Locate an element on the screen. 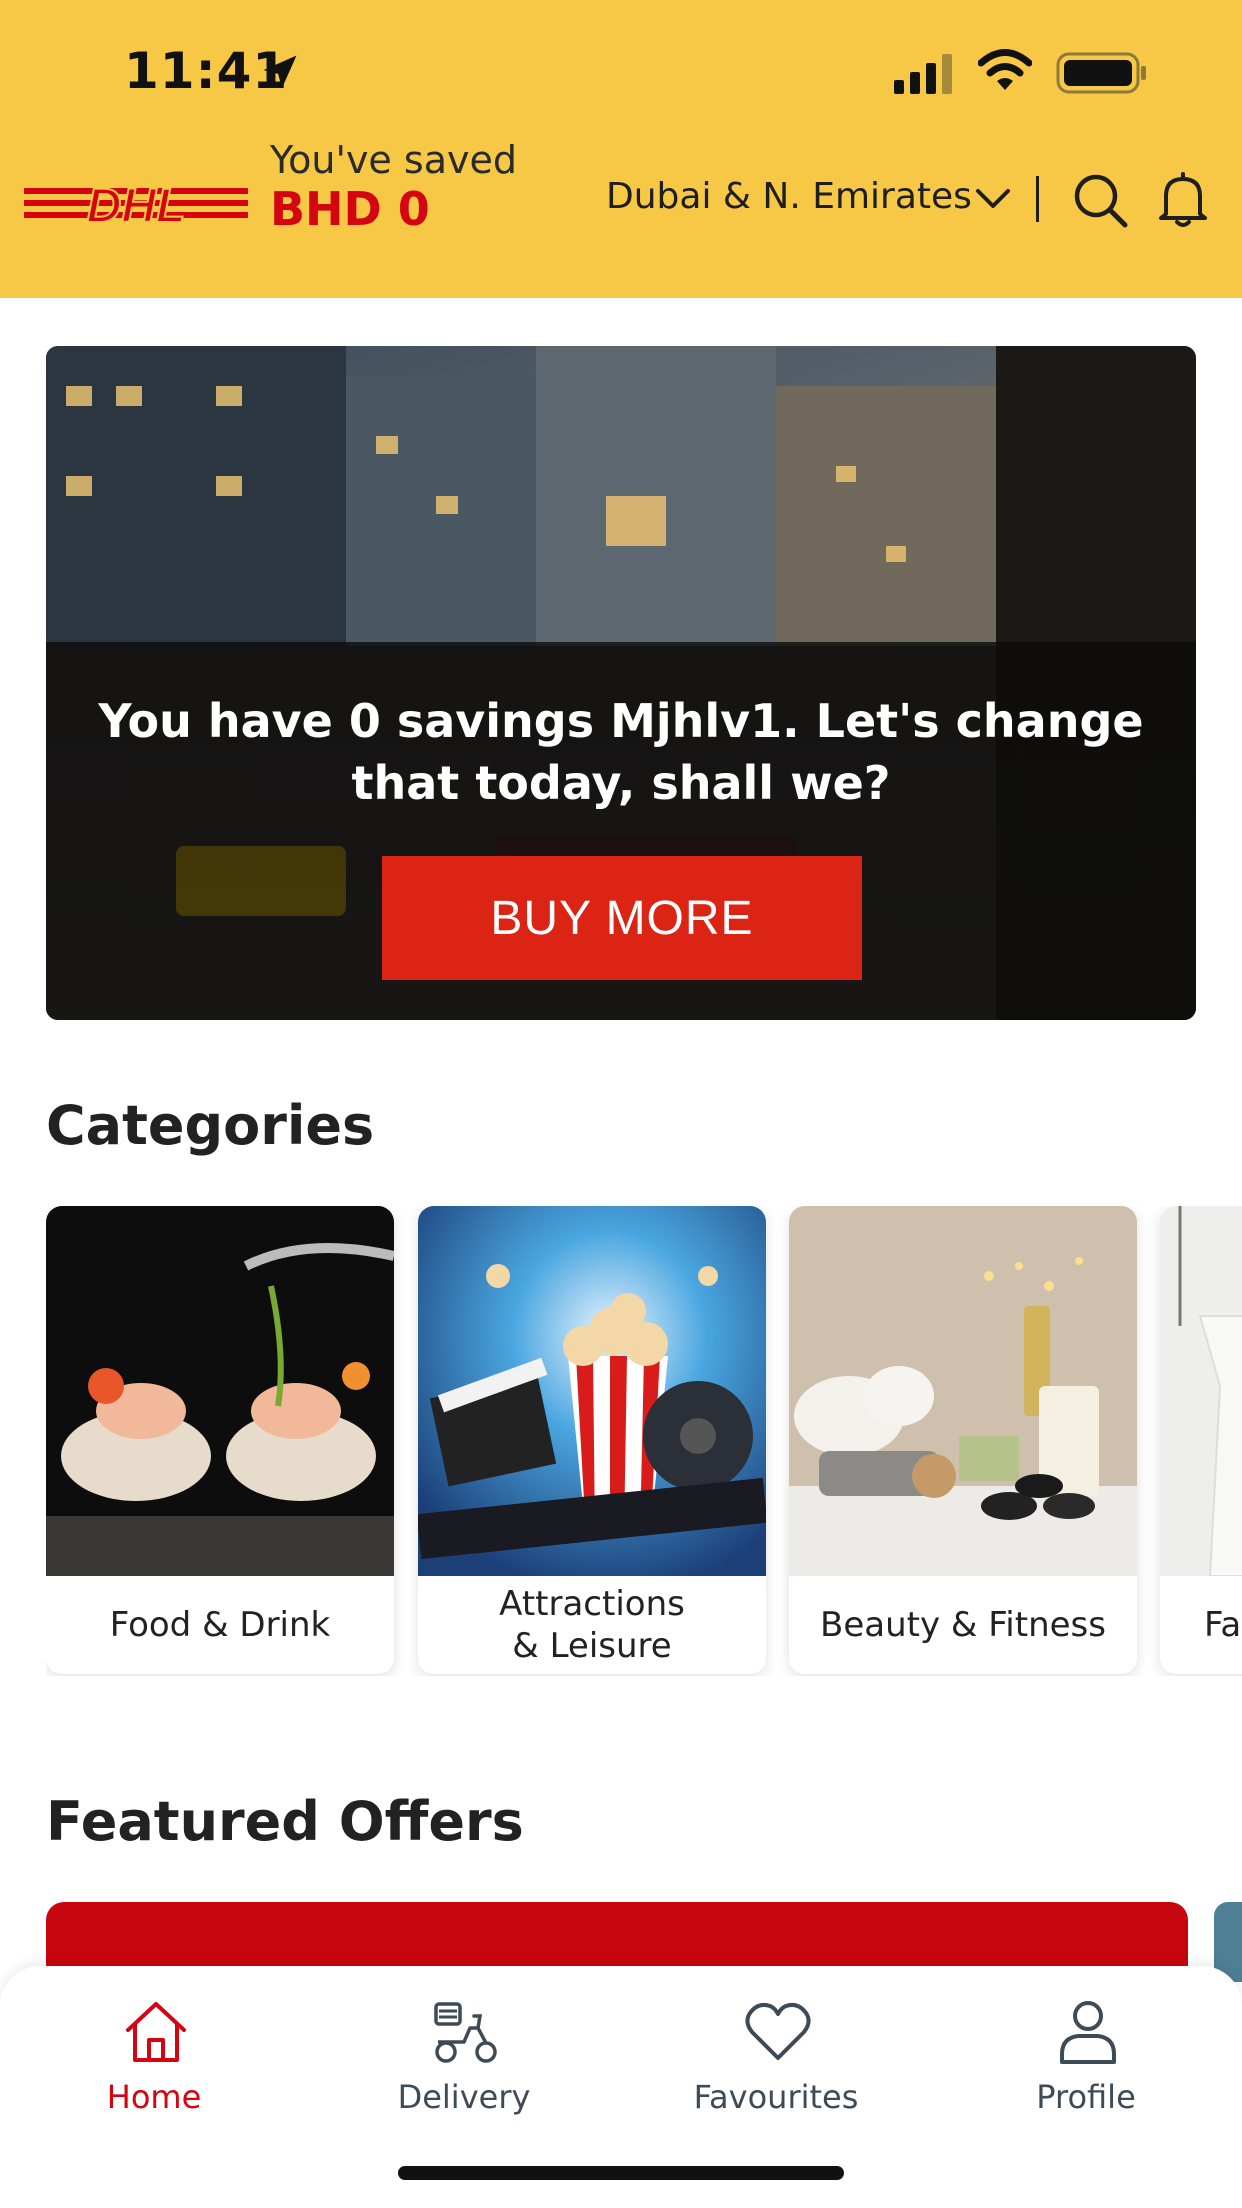  scooter-icon is located at coordinates (465, 2032).